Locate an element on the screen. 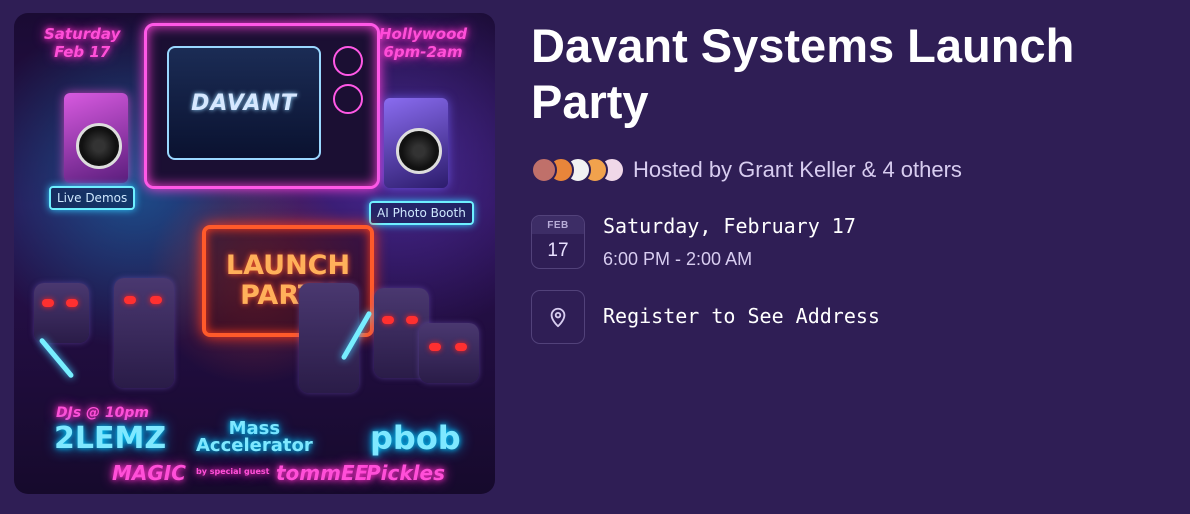 This screenshot has height=514, width=1190. event-date: Saturday, February 17 is located at coordinates (729, 226).